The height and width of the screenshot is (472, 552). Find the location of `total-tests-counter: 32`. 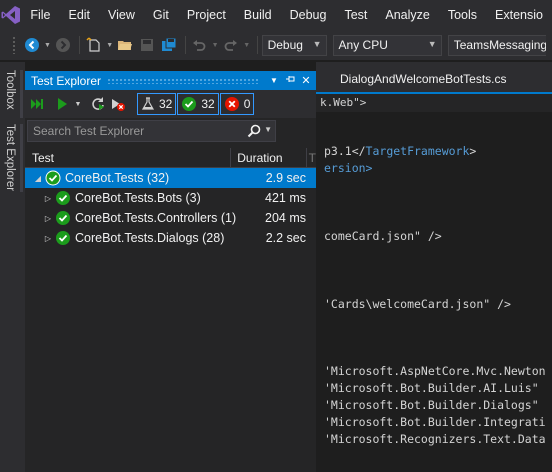

total-tests-counter: 32 is located at coordinates (157, 104).